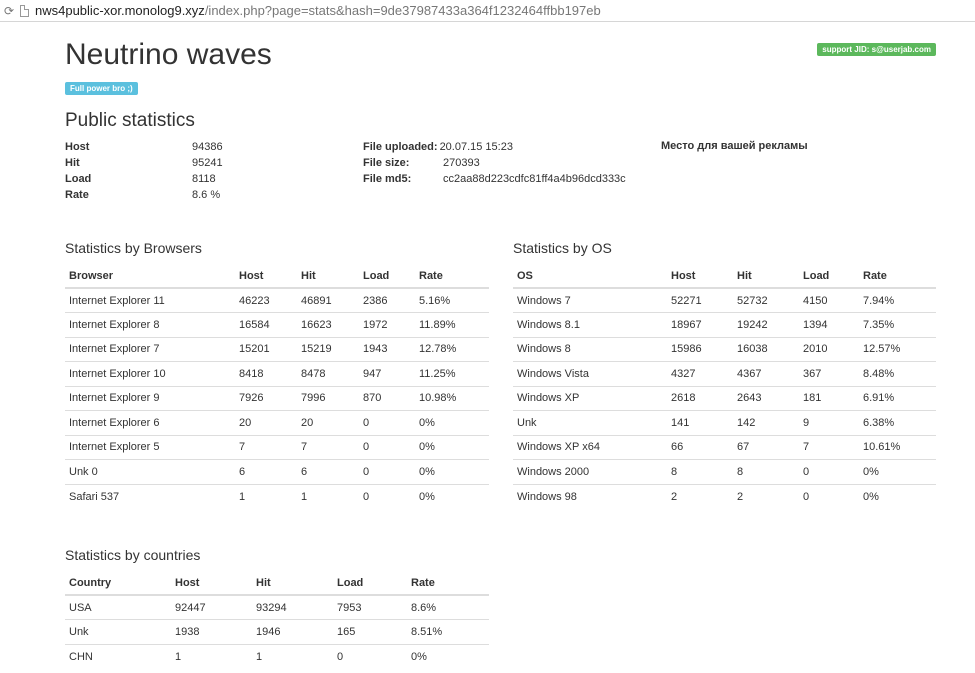 The height and width of the screenshot is (673, 975). I want to click on file-uploaded-value: 20.07.15 15:23, so click(476, 147).